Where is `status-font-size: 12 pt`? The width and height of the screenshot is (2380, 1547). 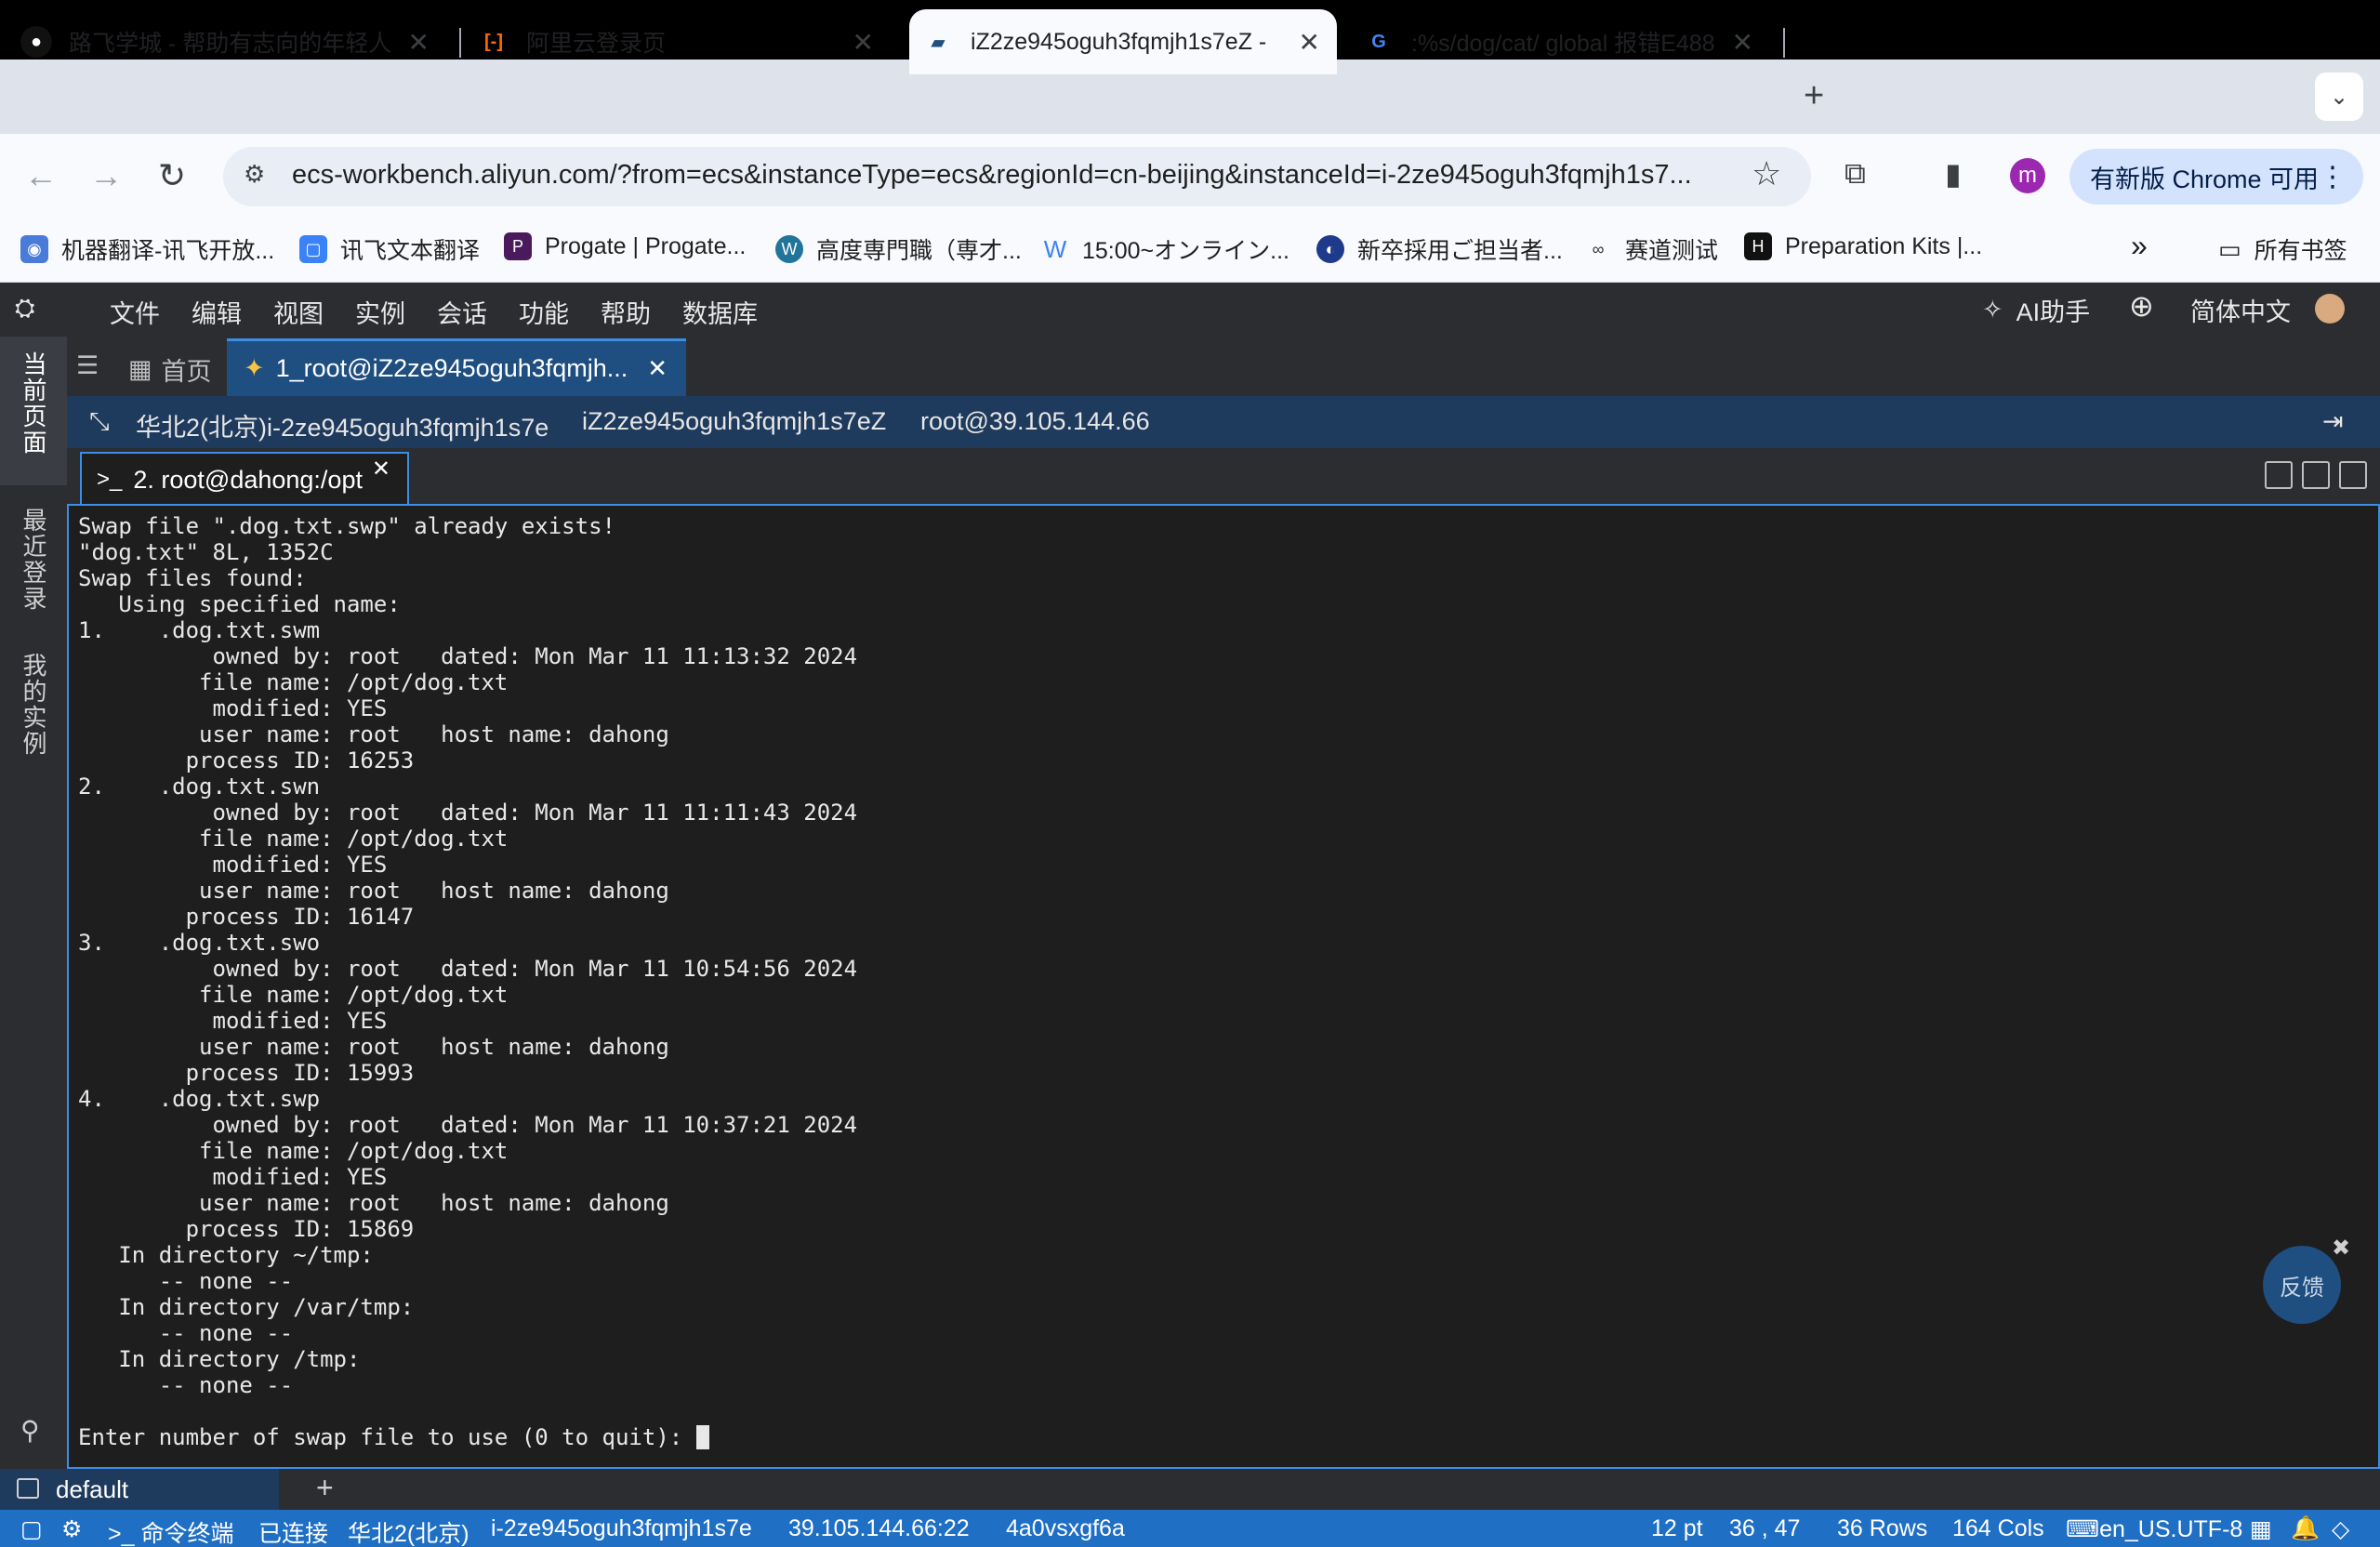 status-font-size: 12 pt is located at coordinates (1677, 1528).